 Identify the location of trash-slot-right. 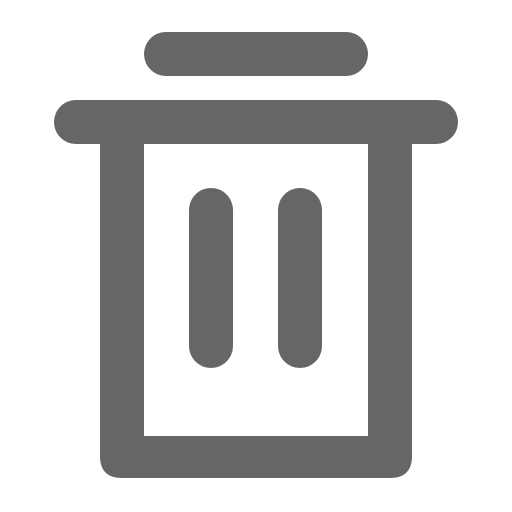
(300, 278).